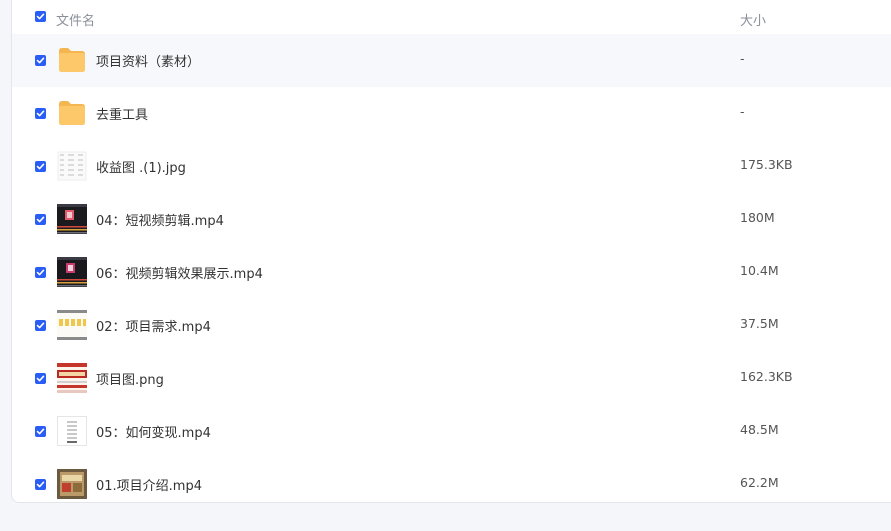  Describe the element at coordinates (451, 484) in the screenshot. I see `file-row: 01.项目介绍.mp4 62.2M` at that location.